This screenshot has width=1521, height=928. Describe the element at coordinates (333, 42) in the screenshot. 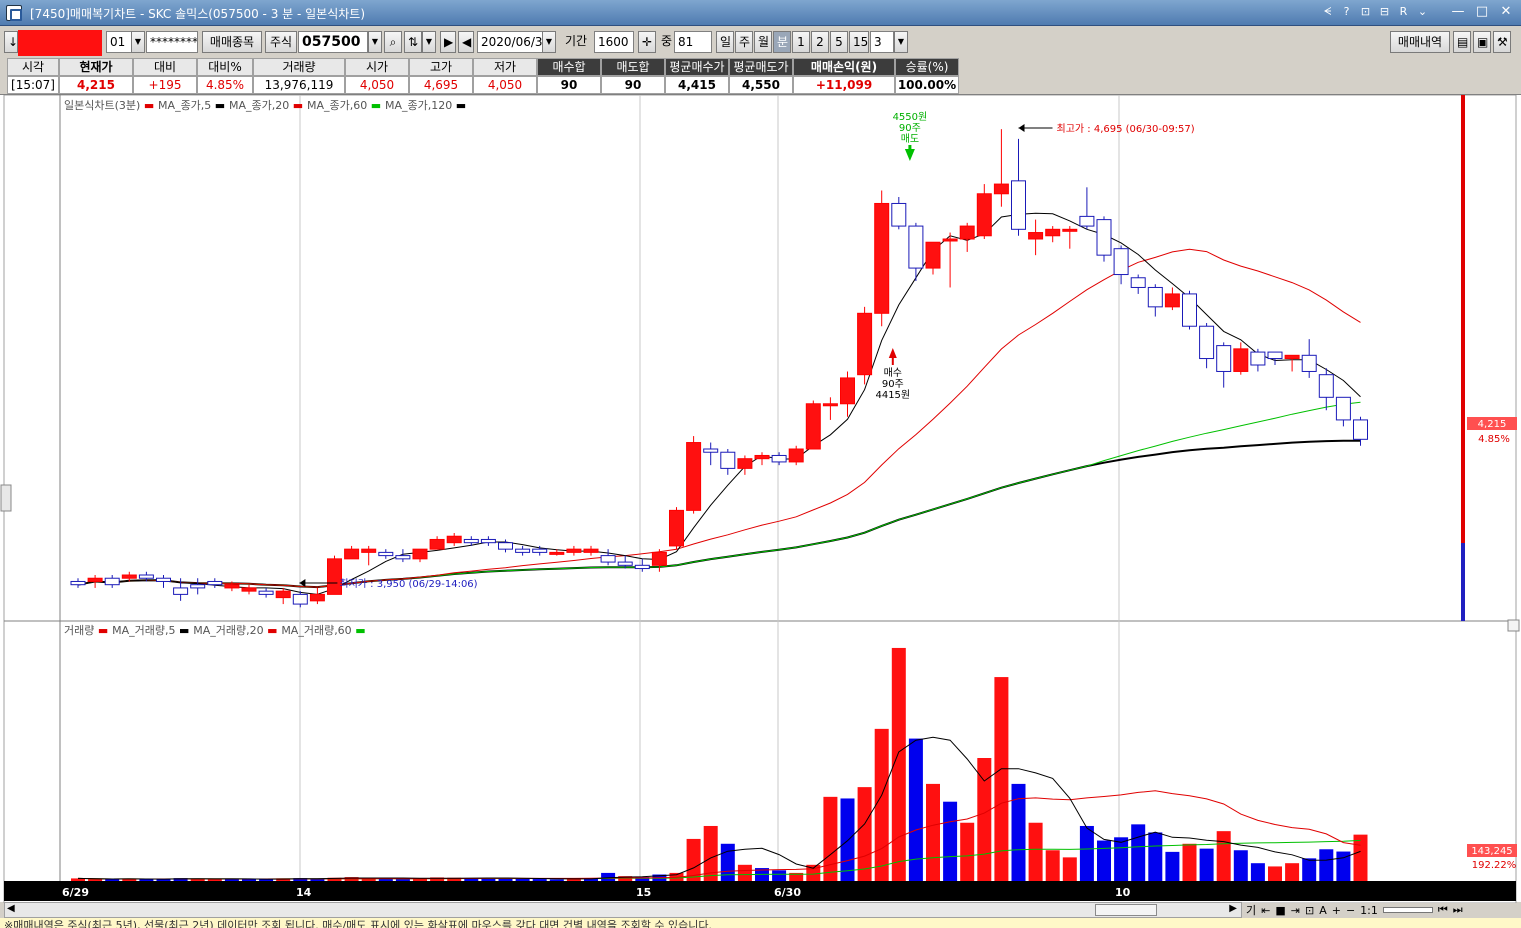

I see `stock-code-input: 057500` at that location.